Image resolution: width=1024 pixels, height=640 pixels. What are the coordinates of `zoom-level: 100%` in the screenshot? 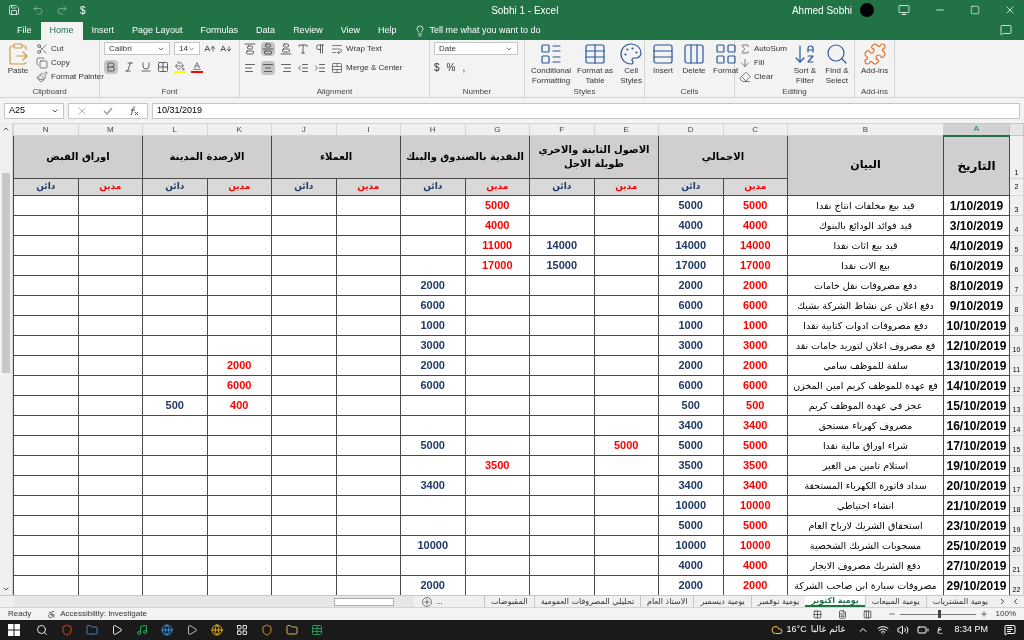 It's located at (1005, 614).